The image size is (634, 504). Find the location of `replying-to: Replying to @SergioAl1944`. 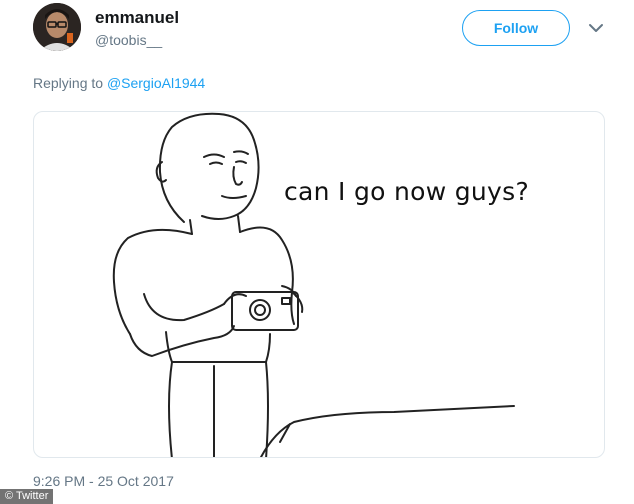

replying-to: Replying to @SergioAl1944 is located at coordinates (119, 83).